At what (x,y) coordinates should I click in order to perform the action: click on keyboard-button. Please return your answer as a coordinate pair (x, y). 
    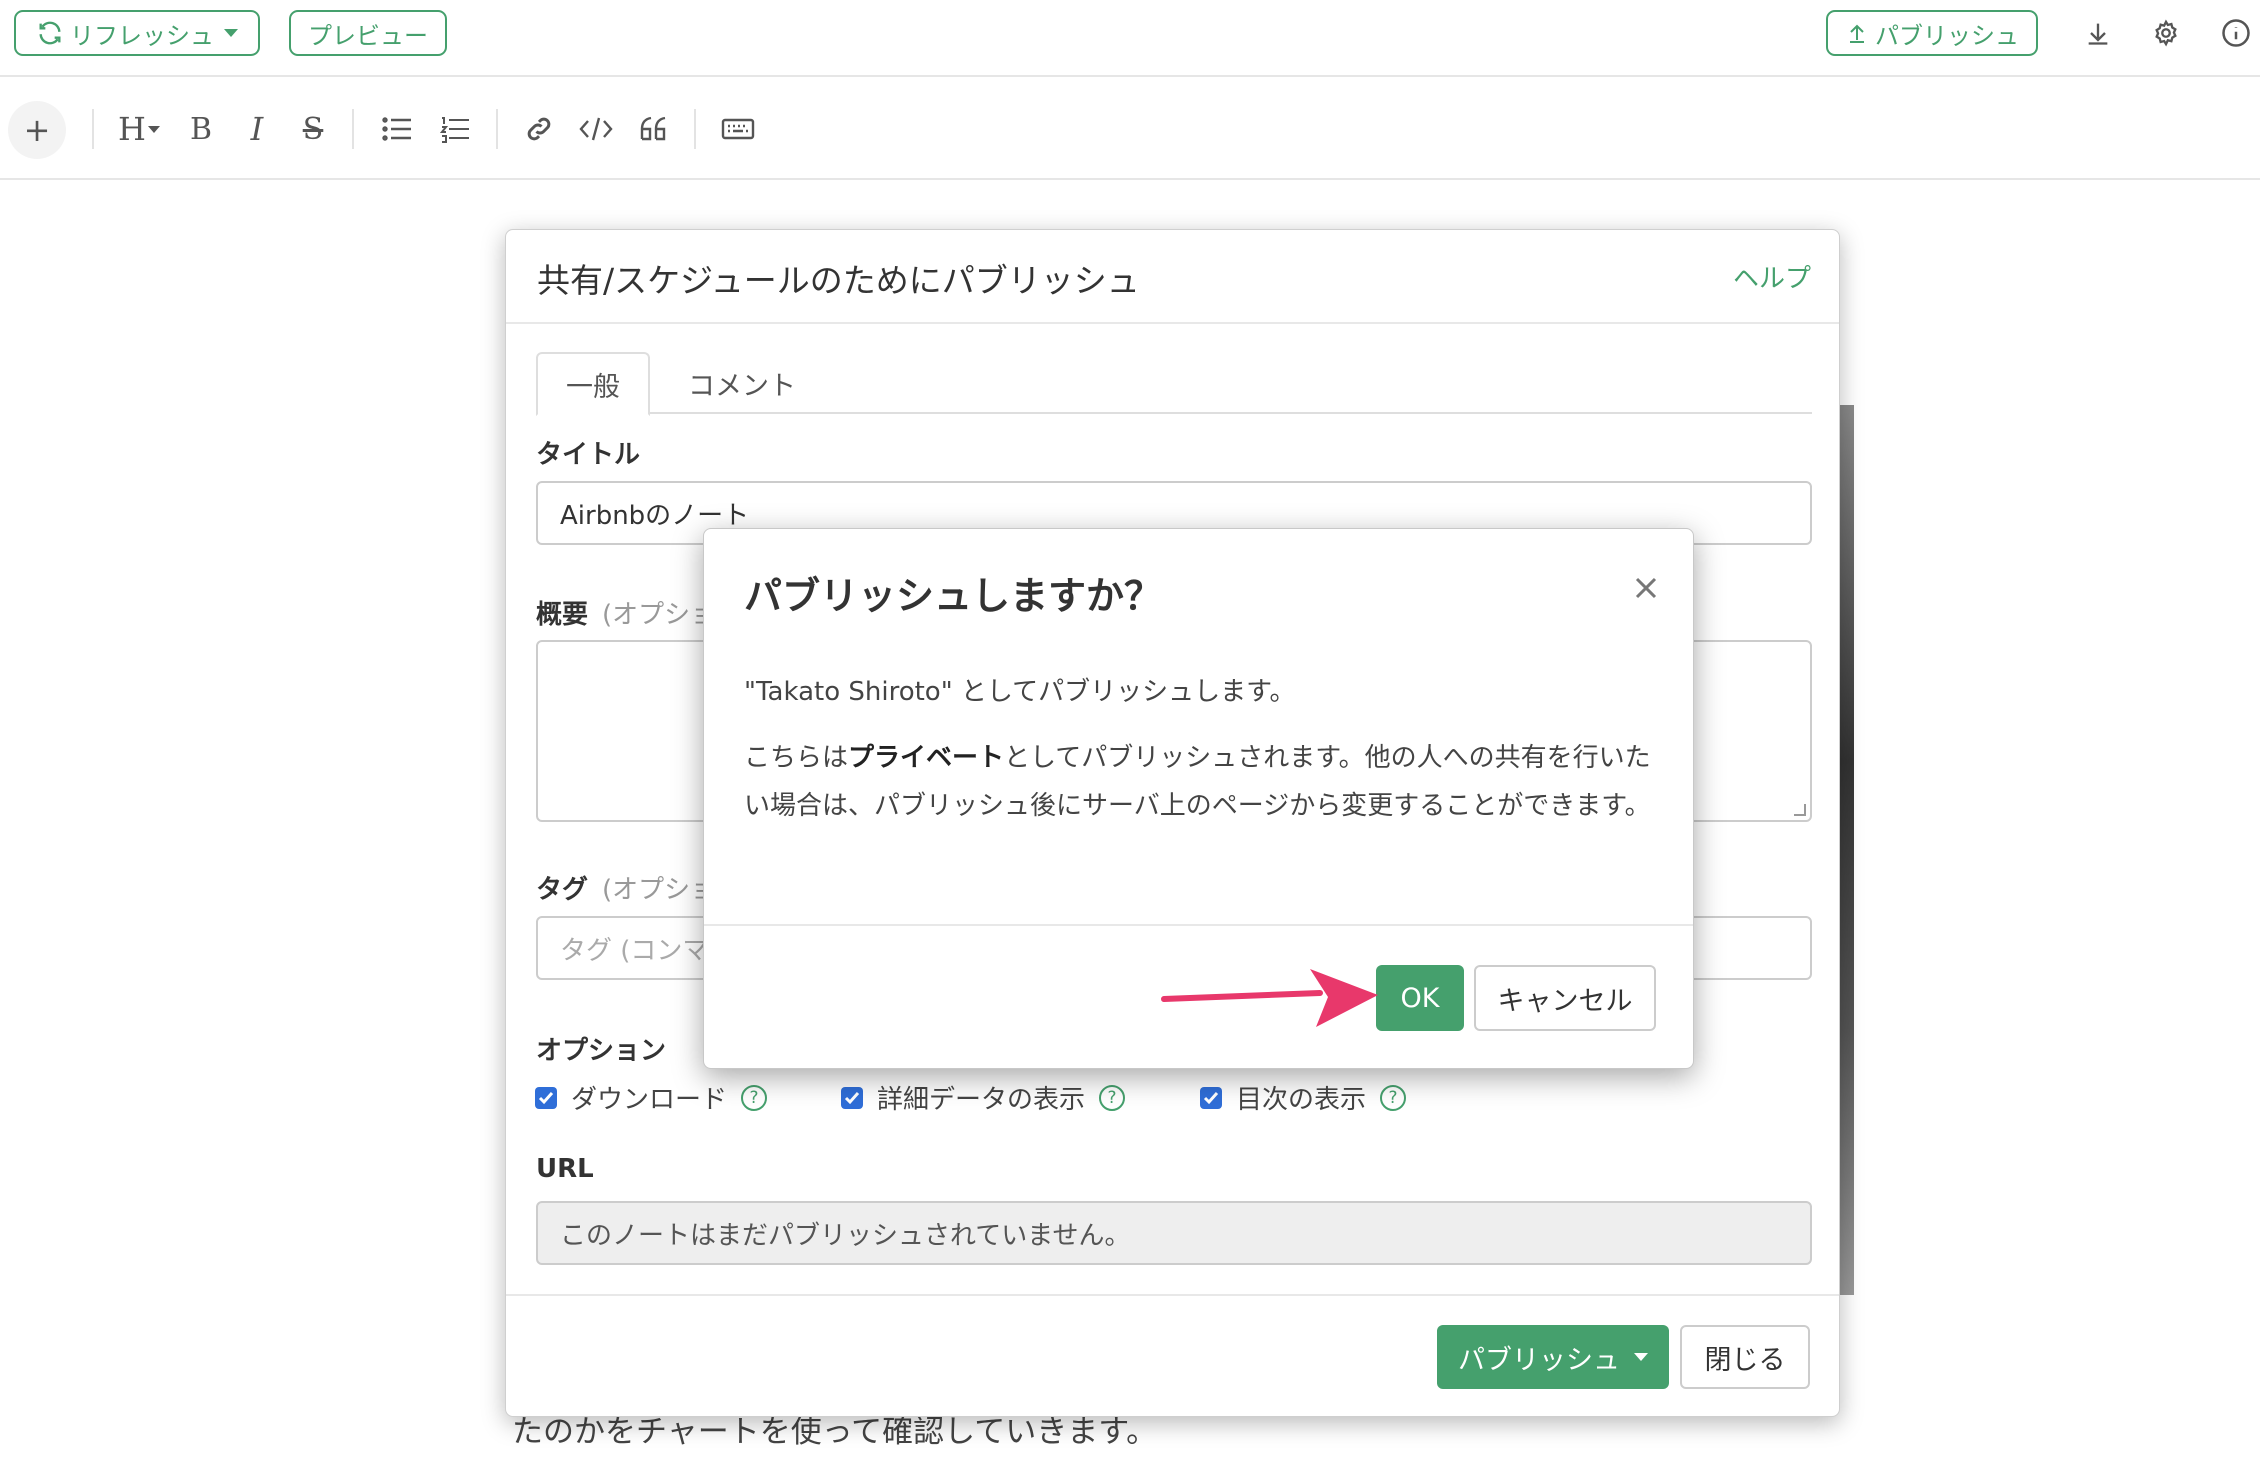
    Looking at the image, I should click on (738, 129).